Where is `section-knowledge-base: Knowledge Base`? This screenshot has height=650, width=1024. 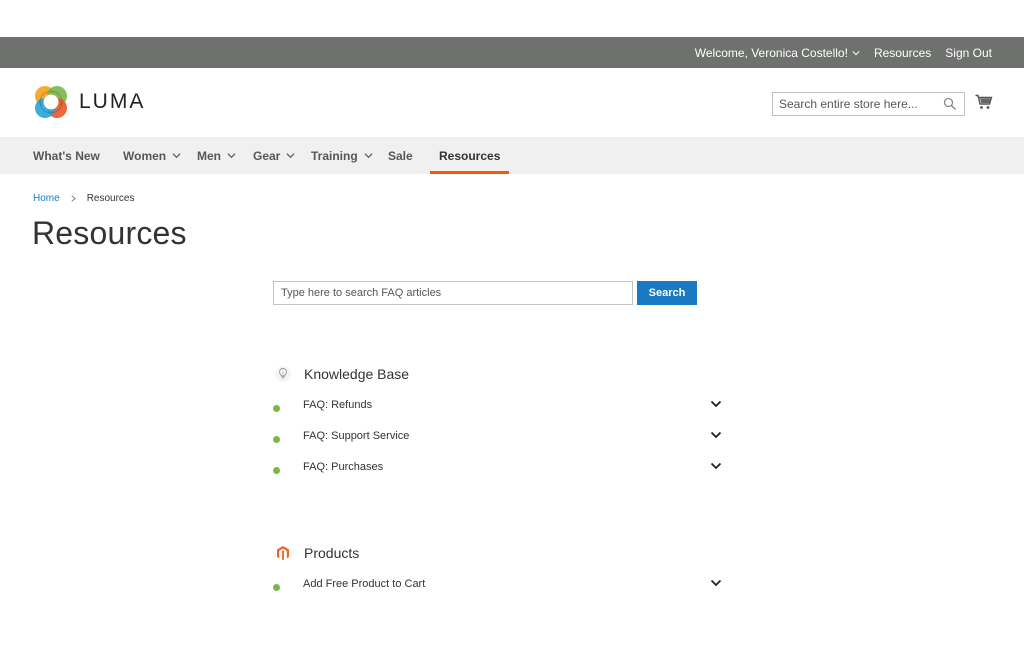 section-knowledge-base: Knowledge Base is located at coordinates (341, 374).